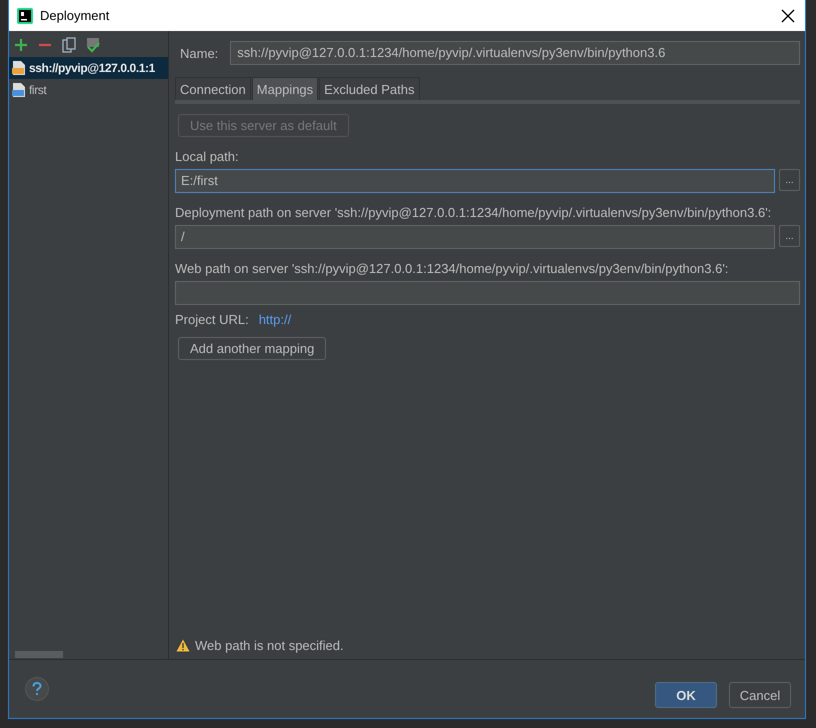  Describe the element at coordinates (475, 181) in the screenshot. I see `path-field: E:/first` at that location.